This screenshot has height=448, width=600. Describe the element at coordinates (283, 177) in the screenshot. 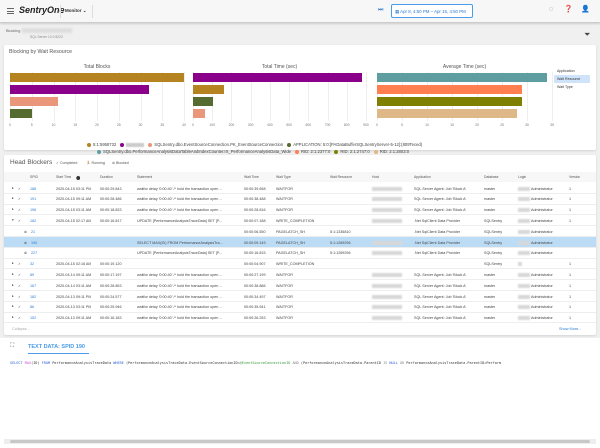

I see `column-header-wait-type: Wait Type` at that location.